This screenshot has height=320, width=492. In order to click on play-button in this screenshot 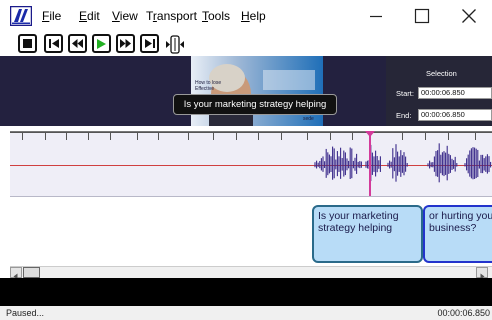, I will do `click(101, 43)`.